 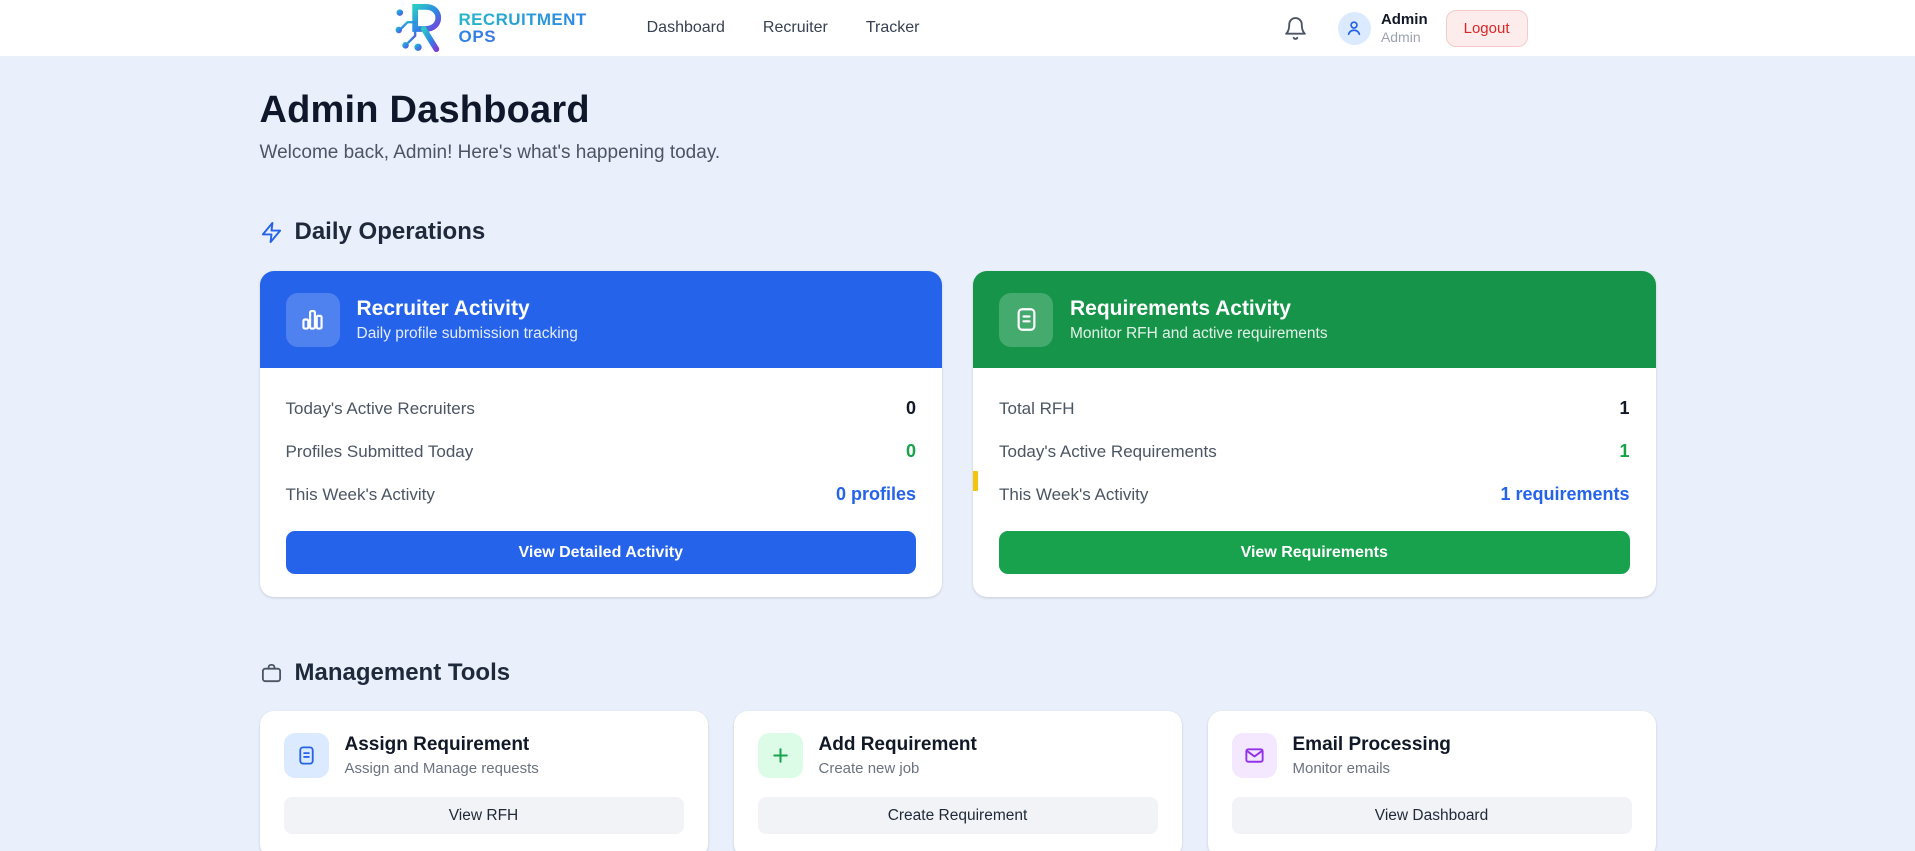 What do you see at coordinates (271, 232) in the screenshot?
I see `lightning-icon` at bounding box center [271, 232].